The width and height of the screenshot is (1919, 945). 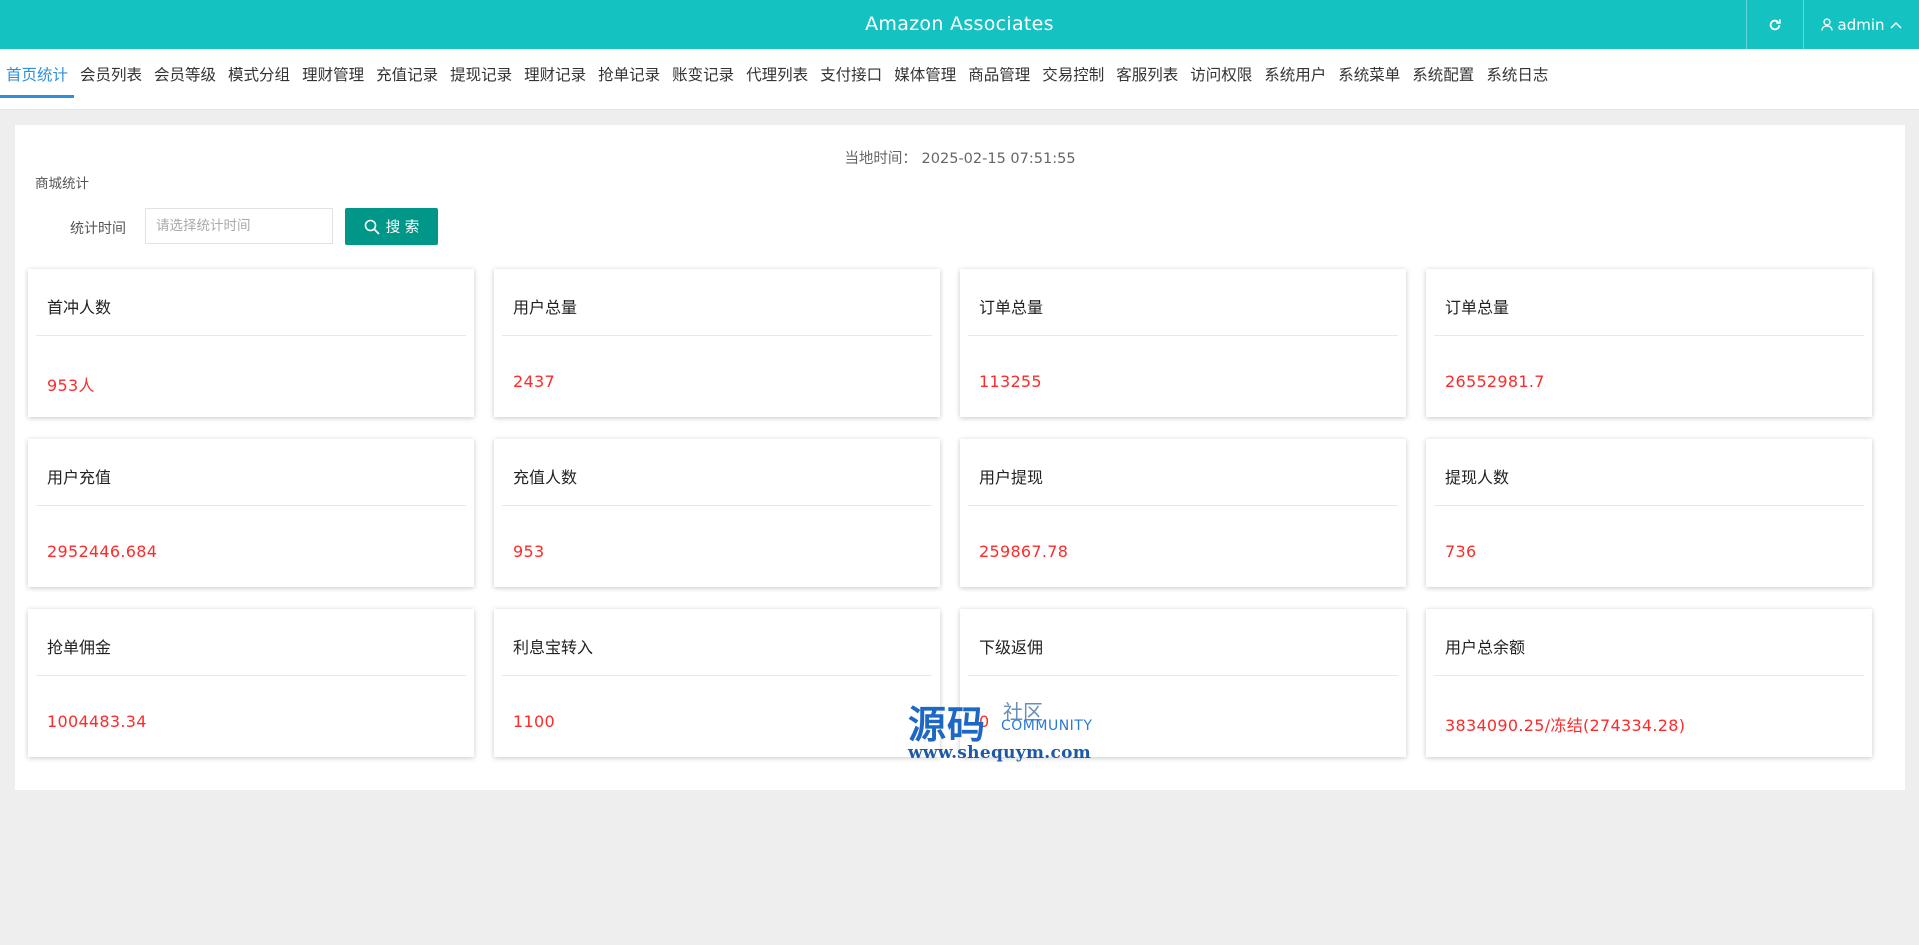 I want to click on stat-card-title: 提现人数, so click(x=1477, y=477).